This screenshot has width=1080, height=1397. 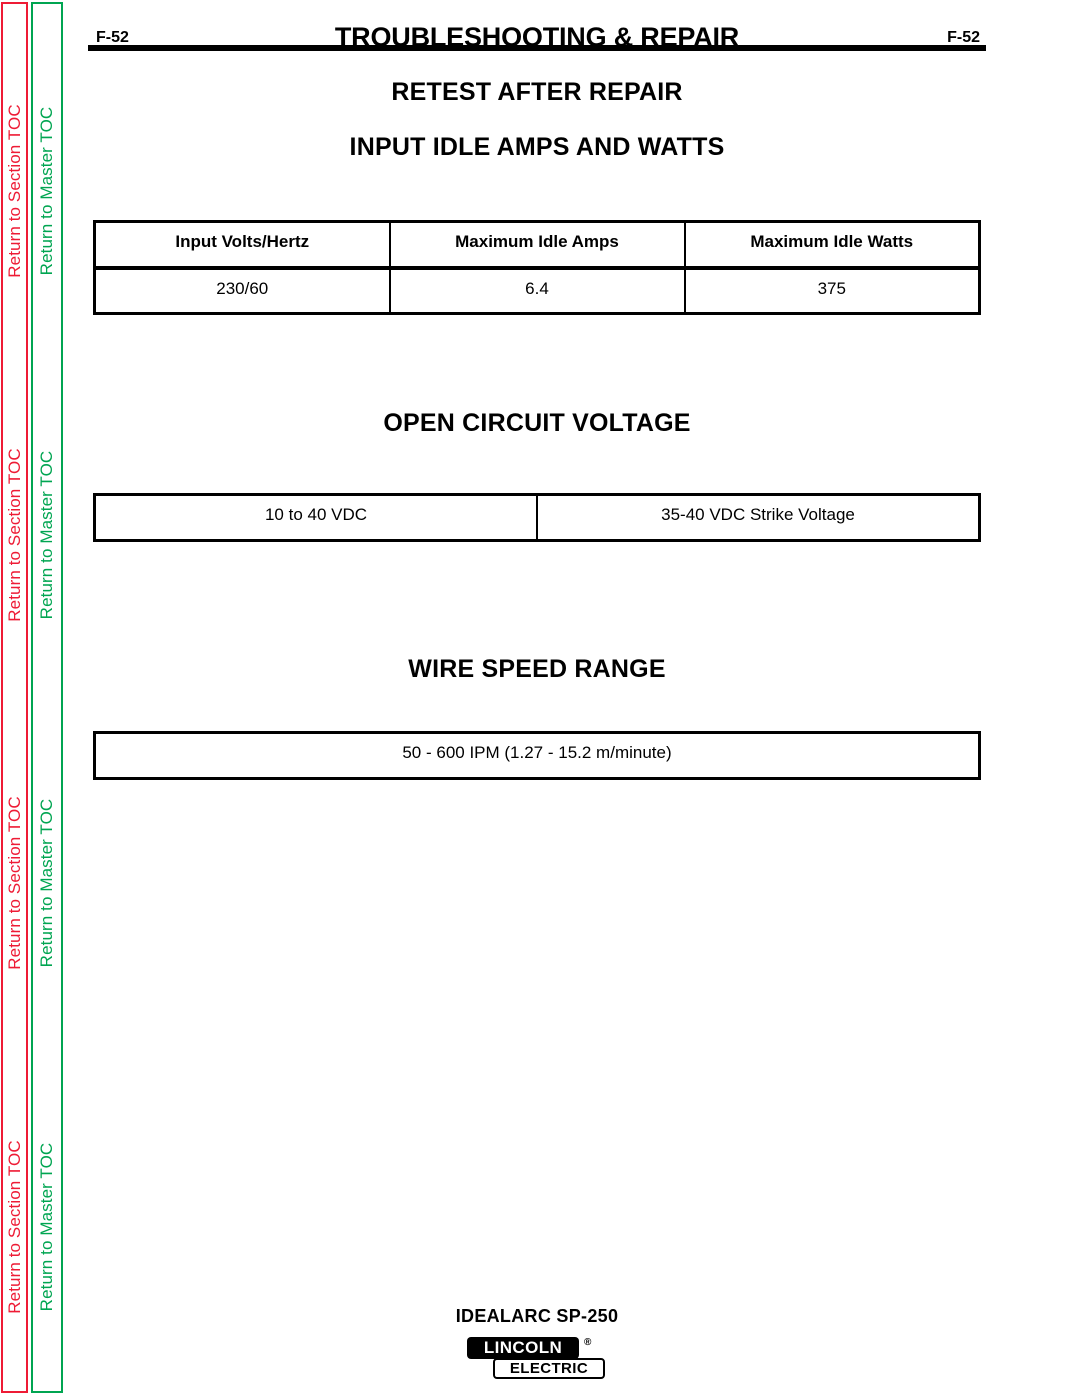 What do you see at coordinates (242, 290) in the screenshot?
I see `cell-input-volts-hertz: 230/60` at bounding box center [242, 290].